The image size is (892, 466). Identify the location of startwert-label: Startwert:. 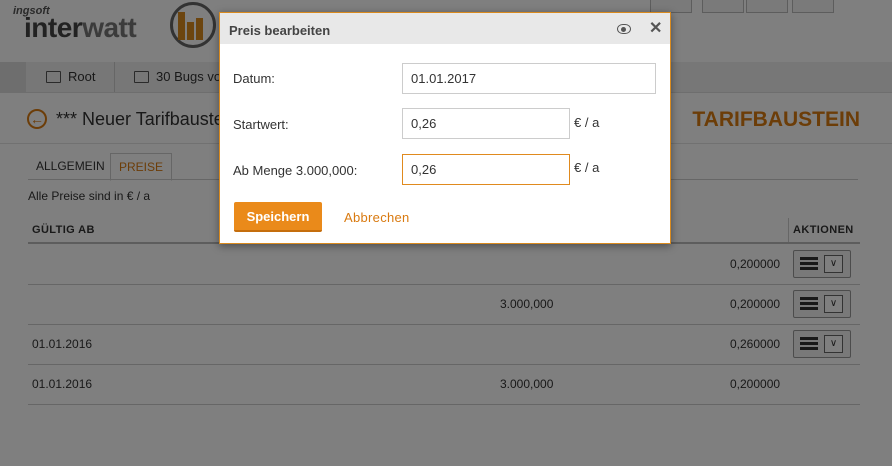
(261, 124).